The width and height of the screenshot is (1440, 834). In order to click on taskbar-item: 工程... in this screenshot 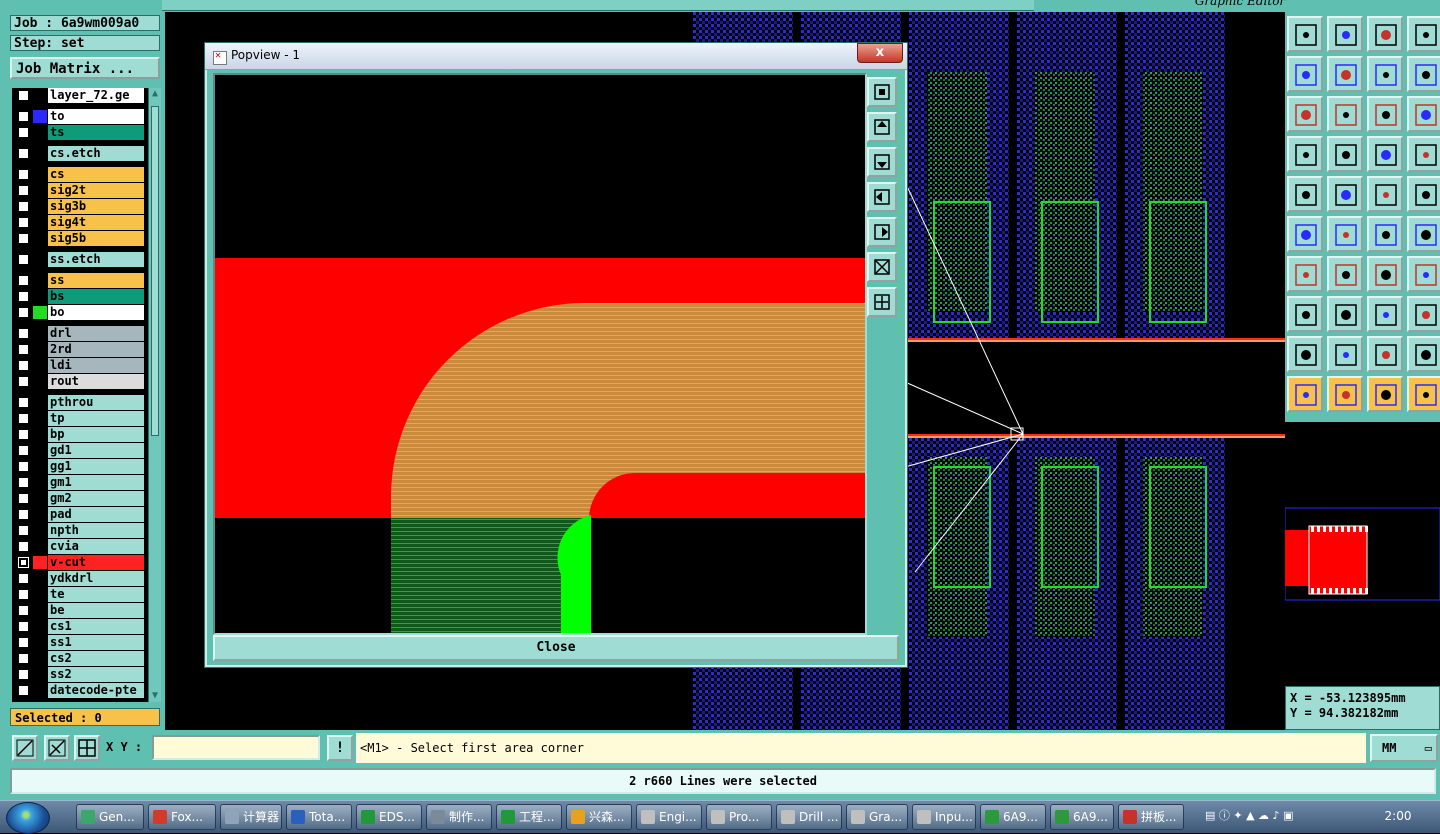, I will do `click(529, 817)`.